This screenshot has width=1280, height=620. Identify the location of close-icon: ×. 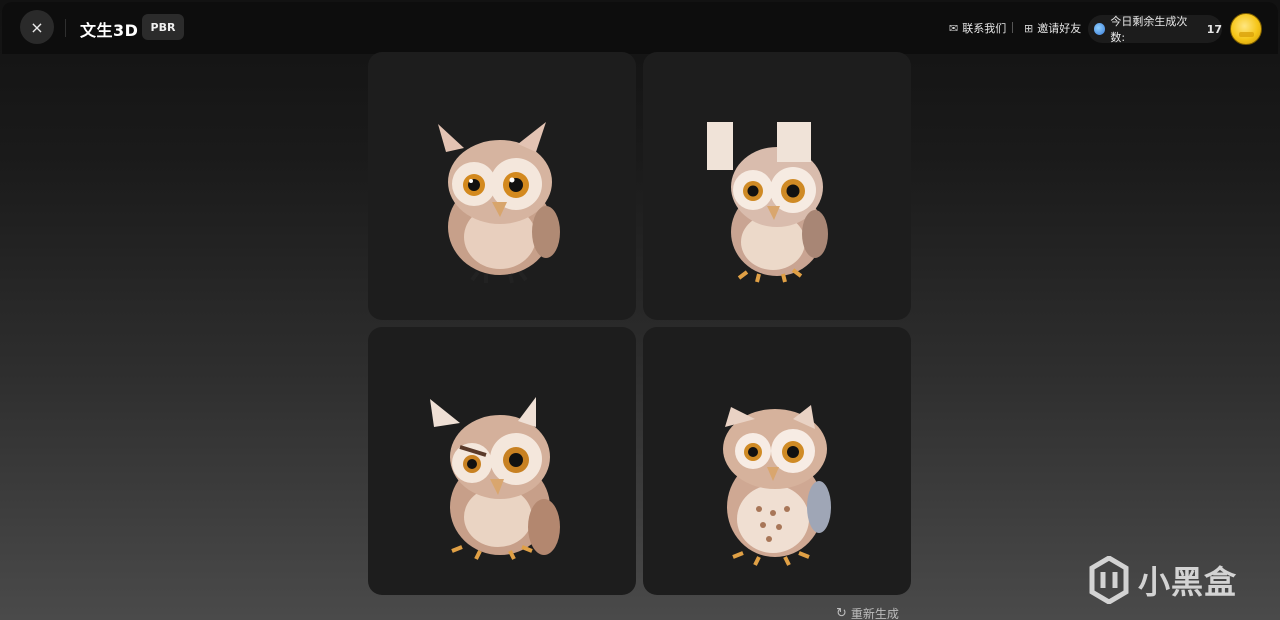
(37, 27).